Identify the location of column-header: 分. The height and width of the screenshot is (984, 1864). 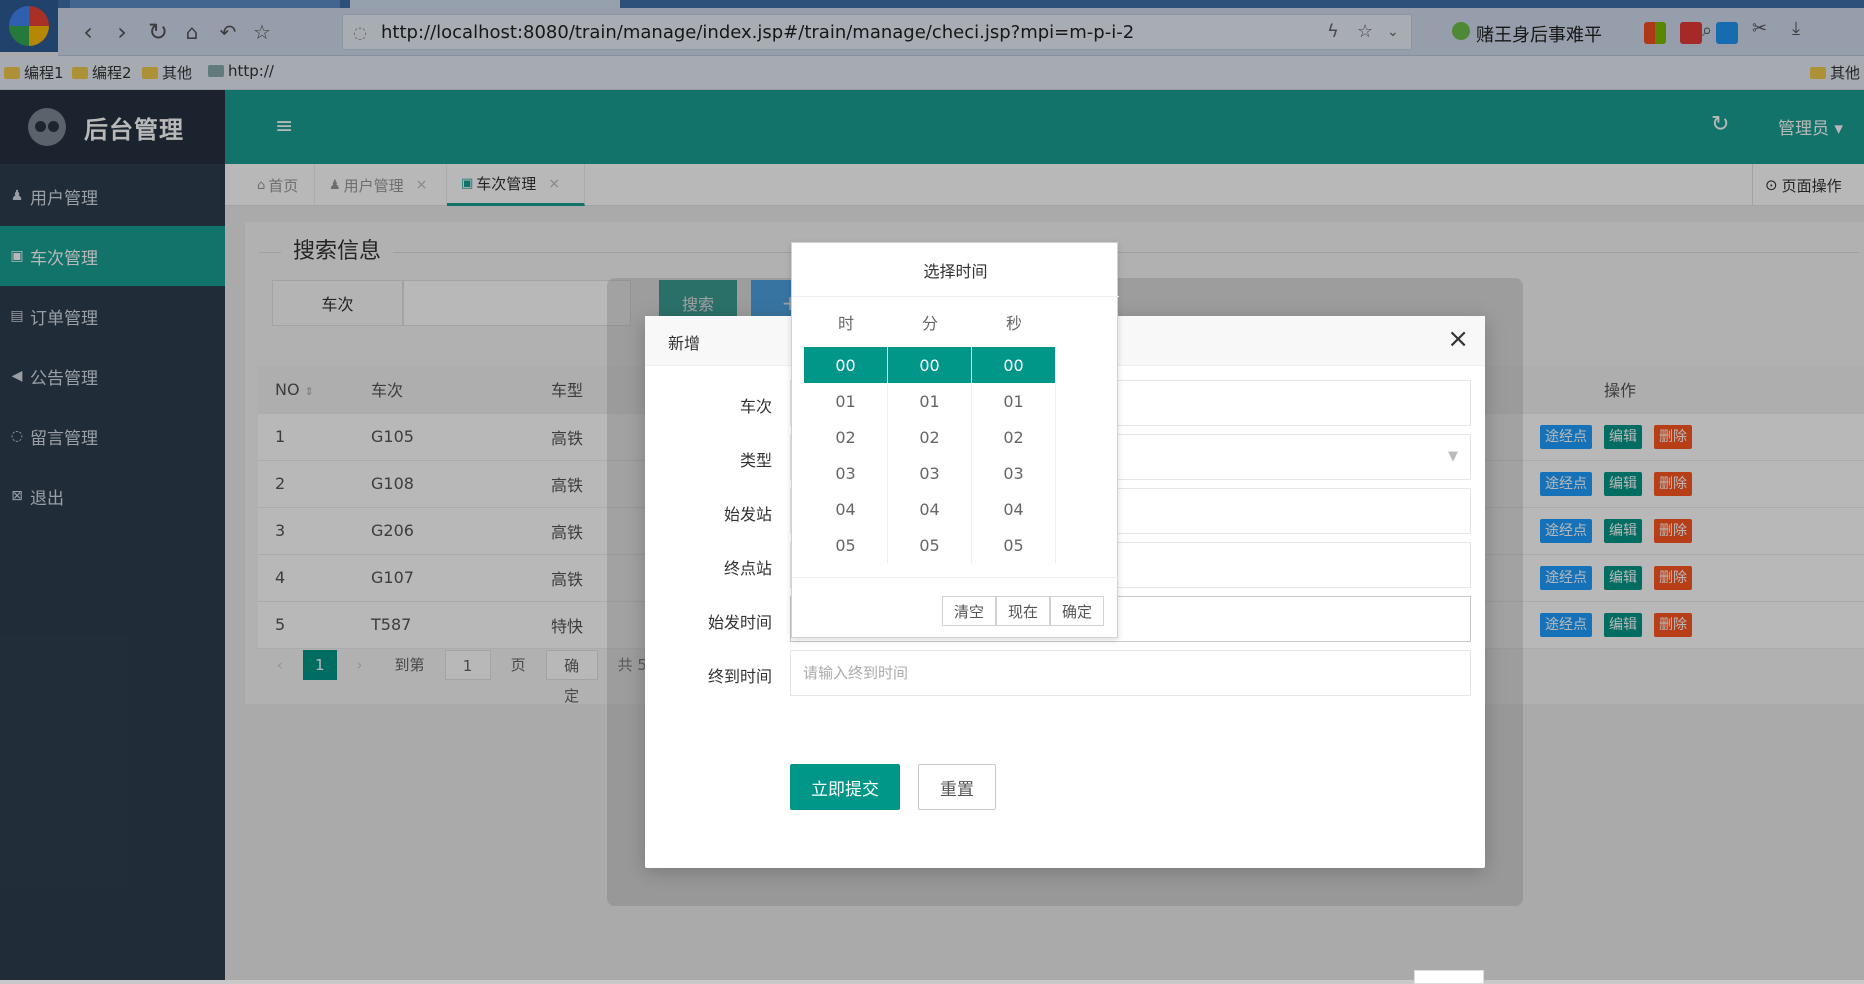
(929, 323).